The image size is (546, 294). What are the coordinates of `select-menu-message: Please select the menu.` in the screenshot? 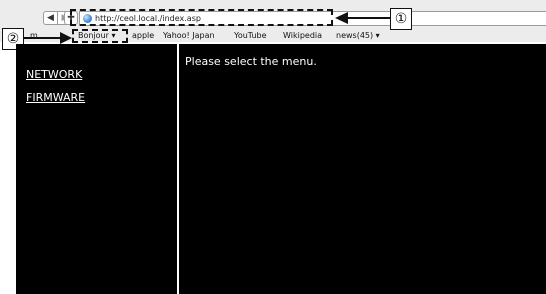 It's located at (251, 61).